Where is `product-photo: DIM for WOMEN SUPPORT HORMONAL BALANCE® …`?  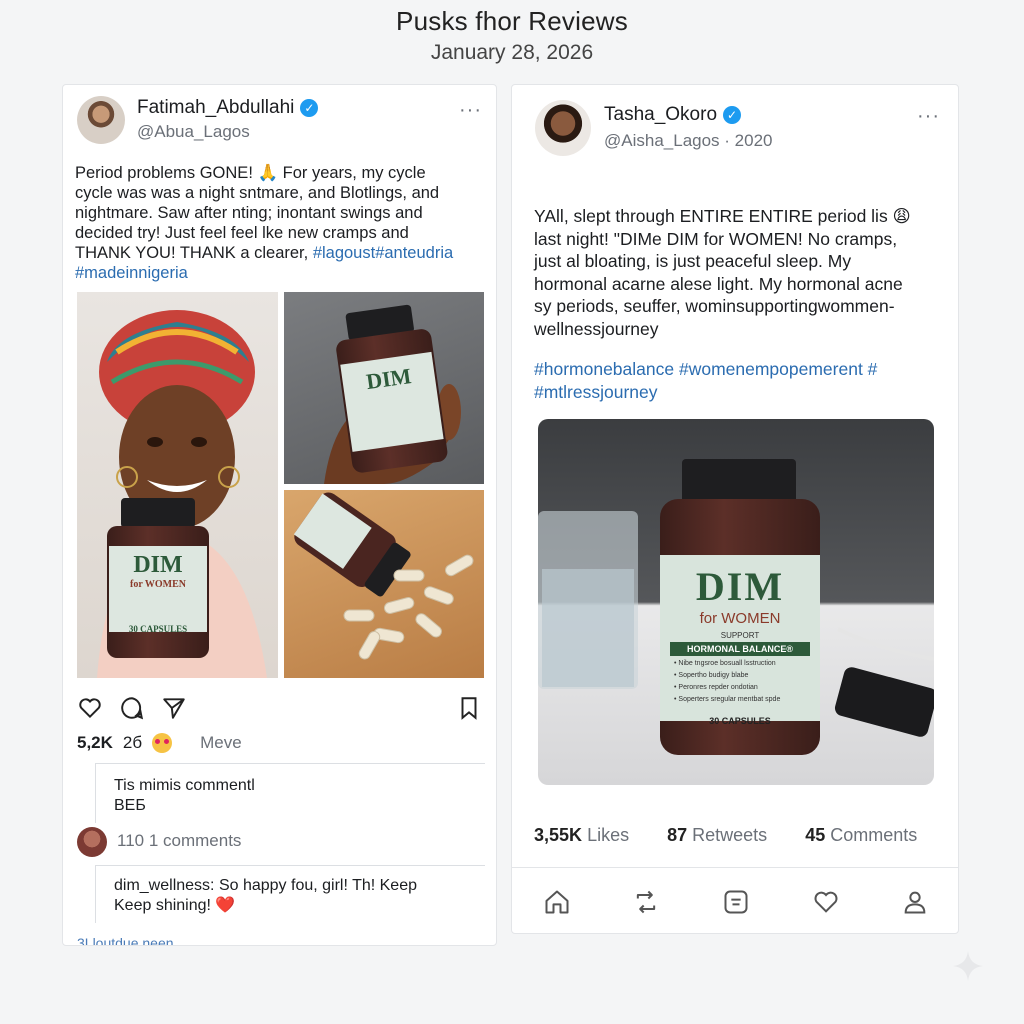 product-photo: DIM for WOMEN SUPPORT HORMONAL BALANCE® … is located at coordinates (736, 602).